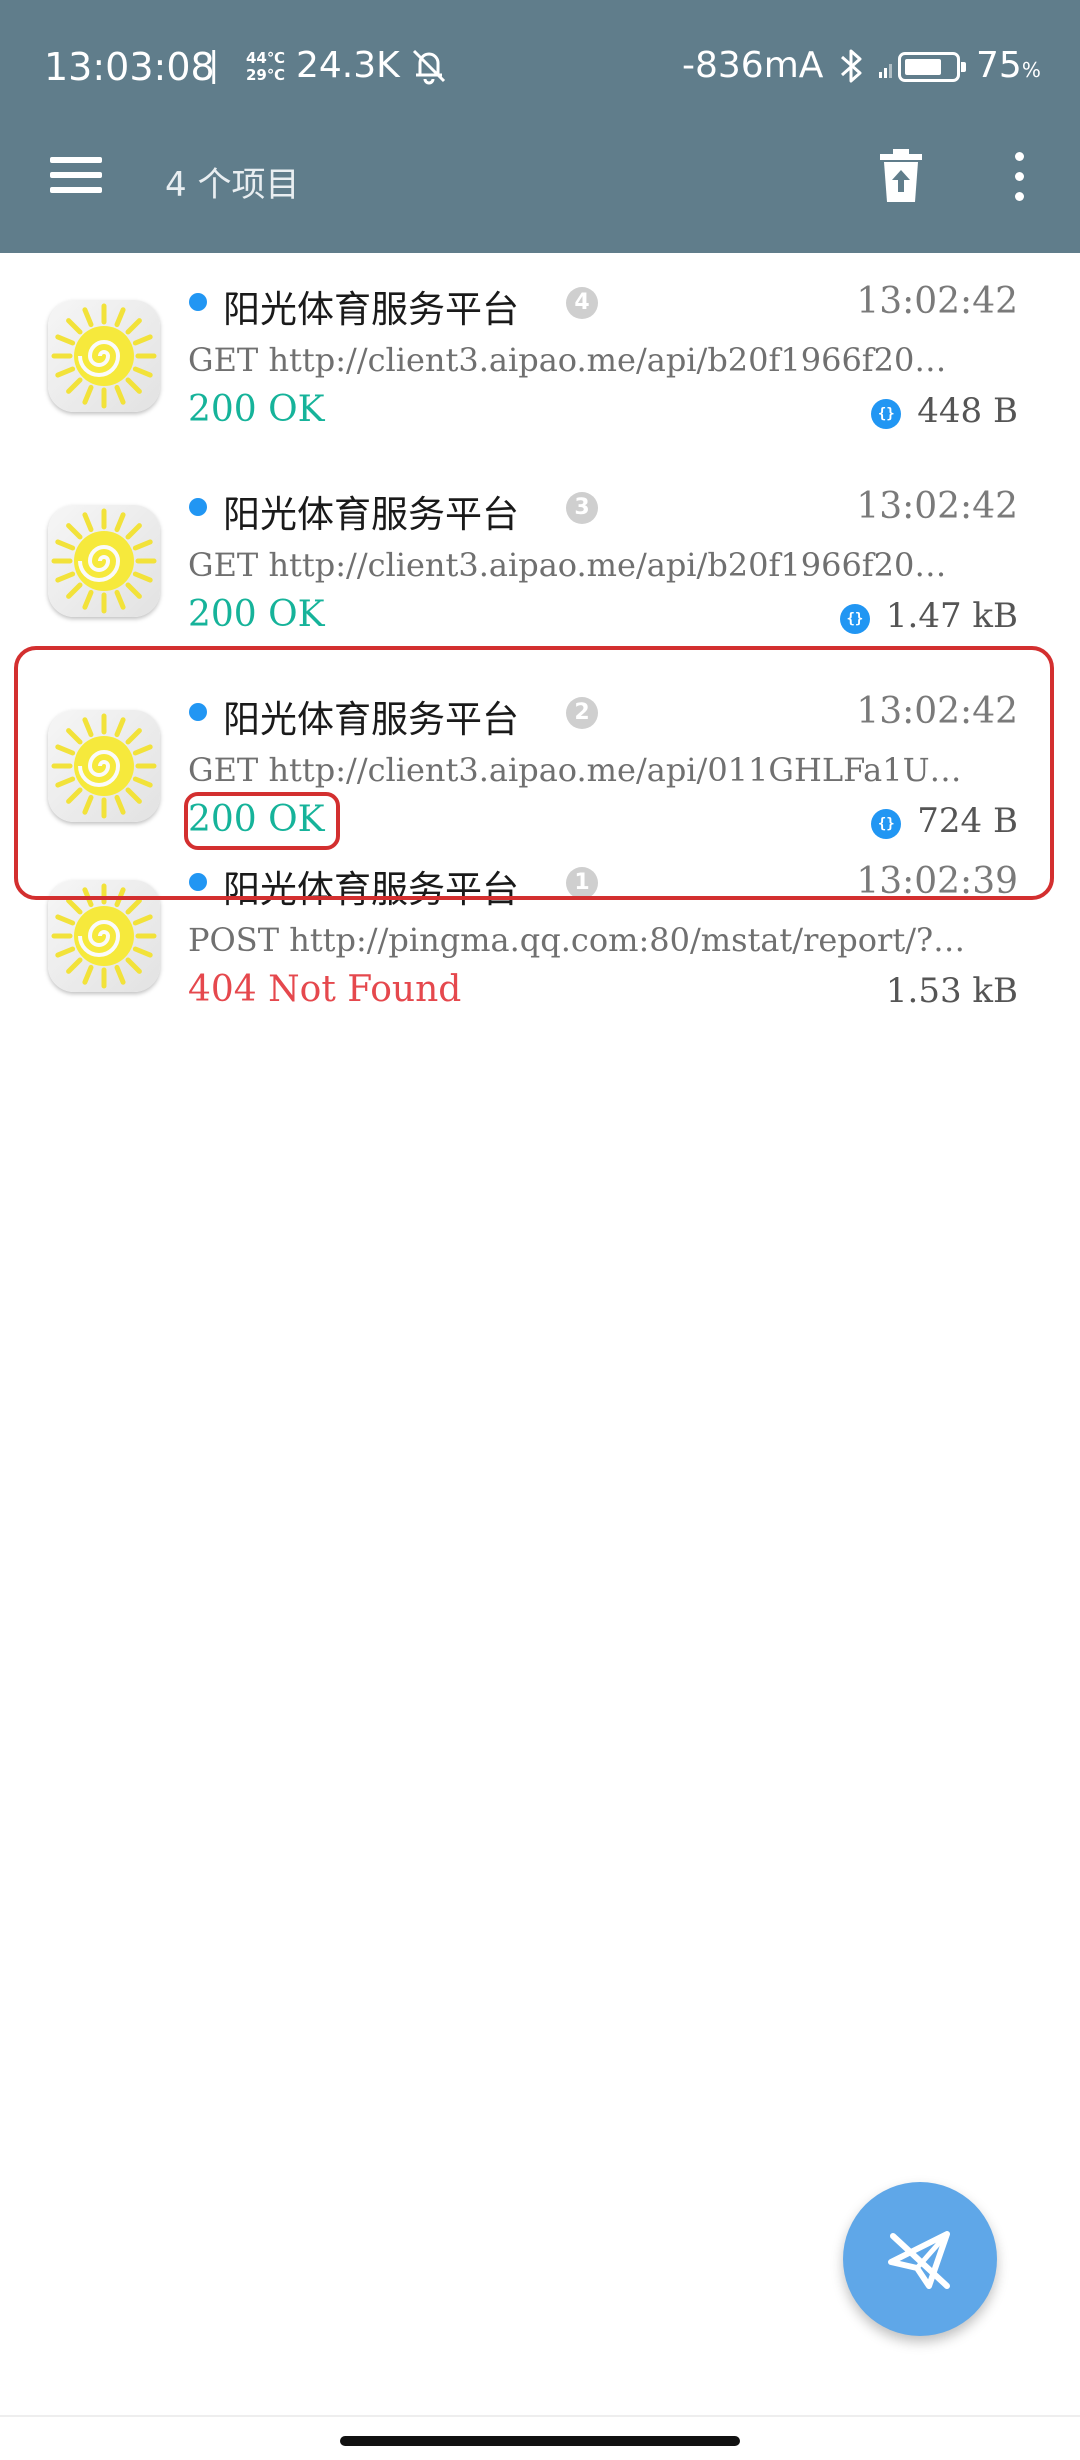 Image resolution: width=1080 pixels, height=2460 pixels. Describe the element at coordinates (951, 991) in the screenshot. I see `response-size: 1.53 kB` at that location.